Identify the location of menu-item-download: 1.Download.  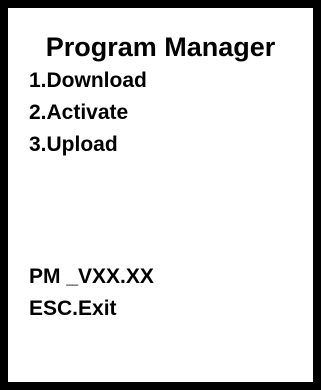
(88, 81).